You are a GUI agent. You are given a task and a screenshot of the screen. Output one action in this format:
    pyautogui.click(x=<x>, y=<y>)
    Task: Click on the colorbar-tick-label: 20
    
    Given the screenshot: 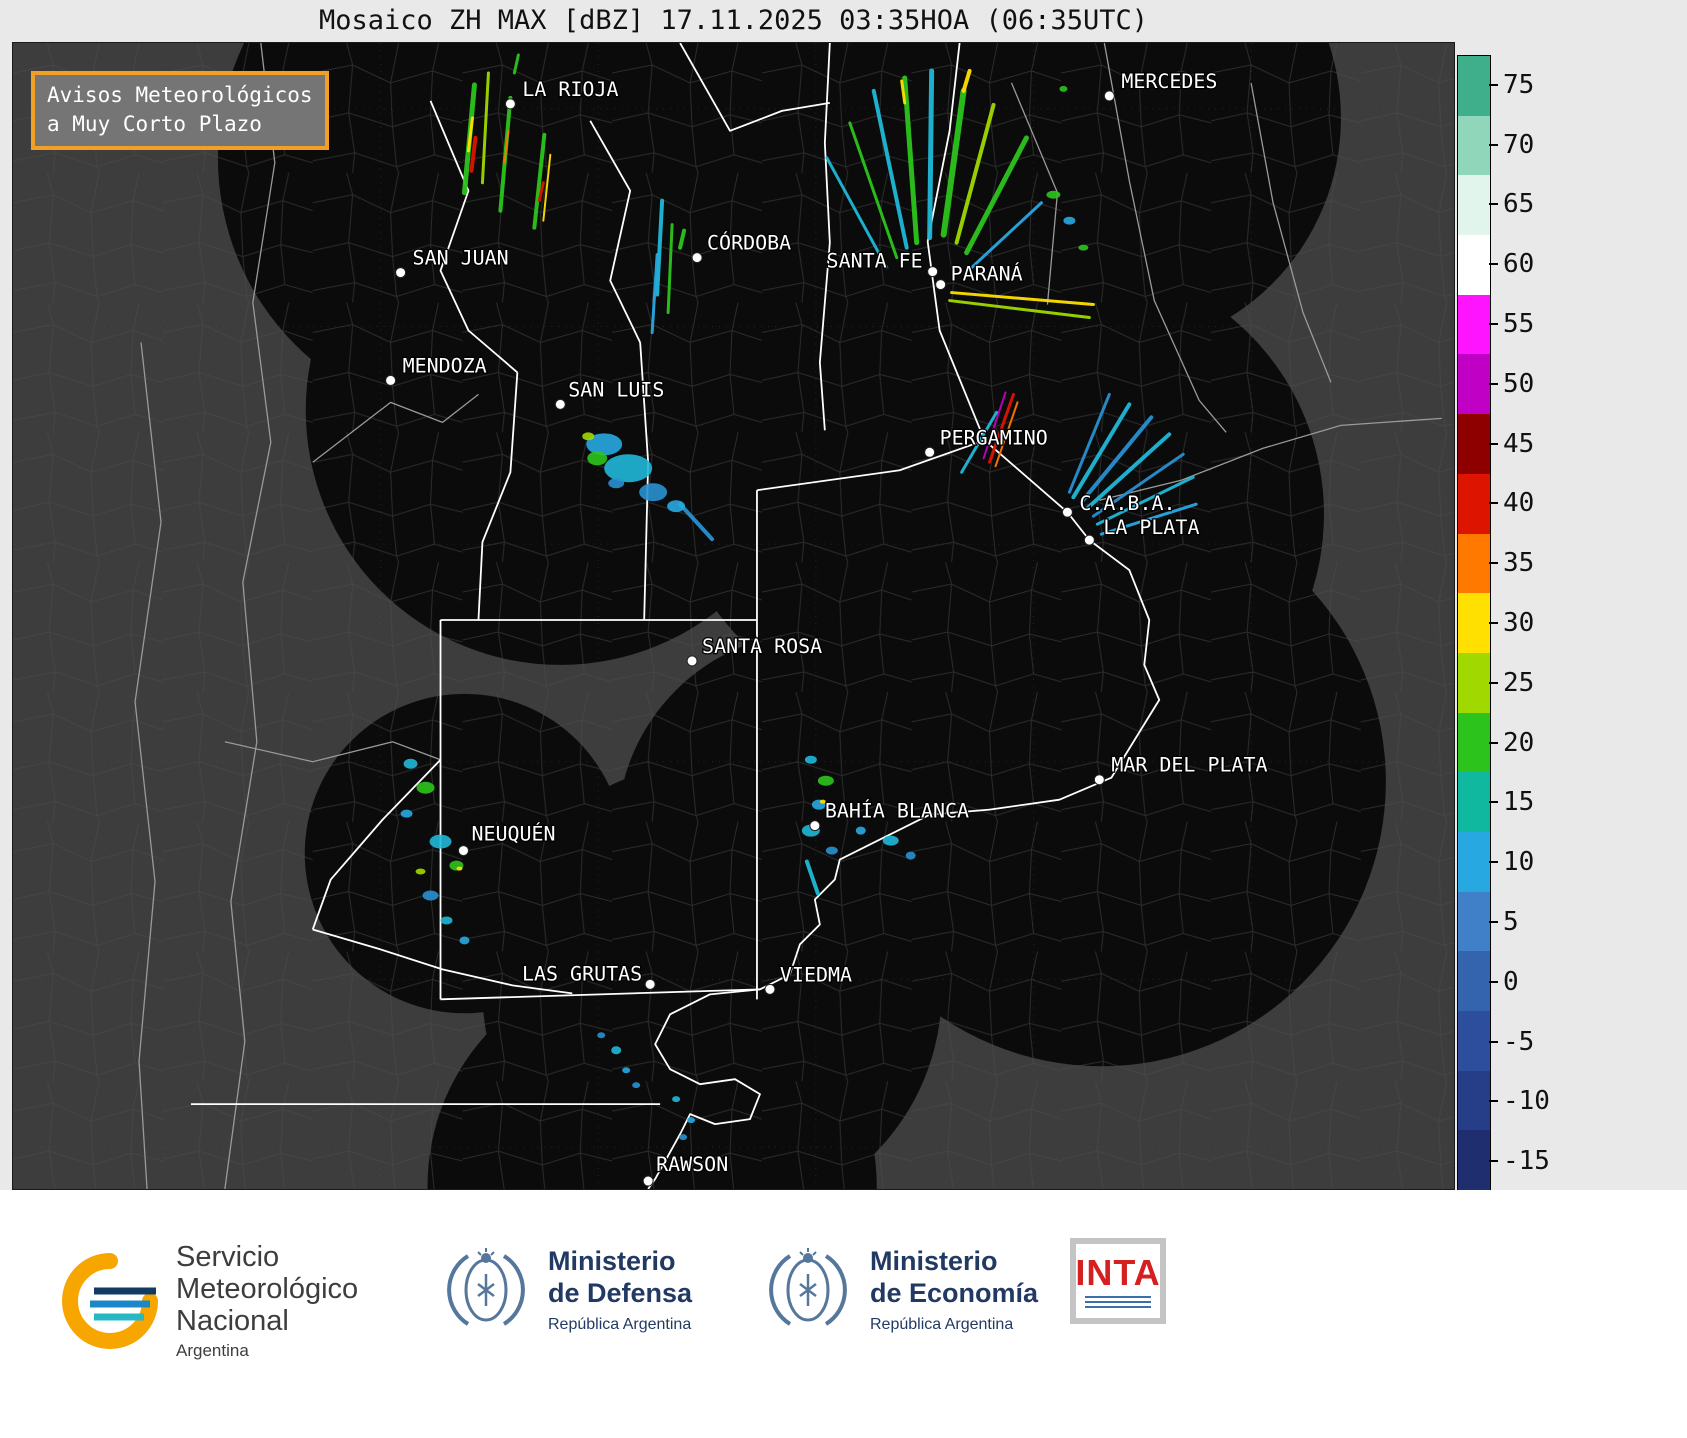 What is the action you would take?
    pyautogui.click(x=1519, y=742)
    